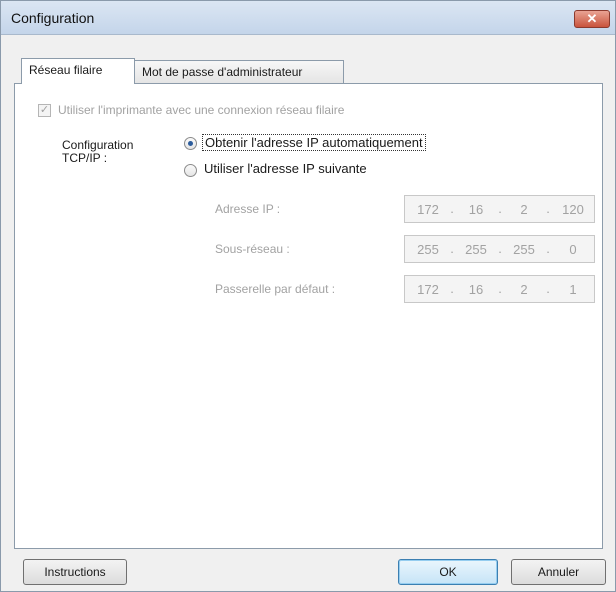  Describe the element at coordinates (448, 572) in the screenshot. I see `ok-button: OK` at that location.